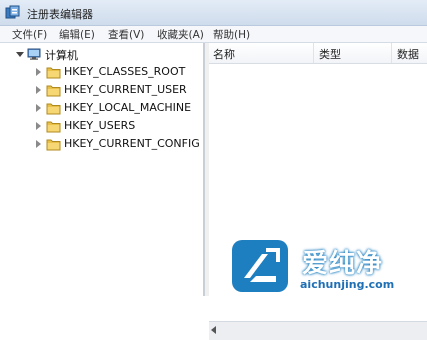  Describe the element at coordinates (125, 89) in the screenshot. I see `tree-node-label: HKEY_CURRENT_USER` at that location.